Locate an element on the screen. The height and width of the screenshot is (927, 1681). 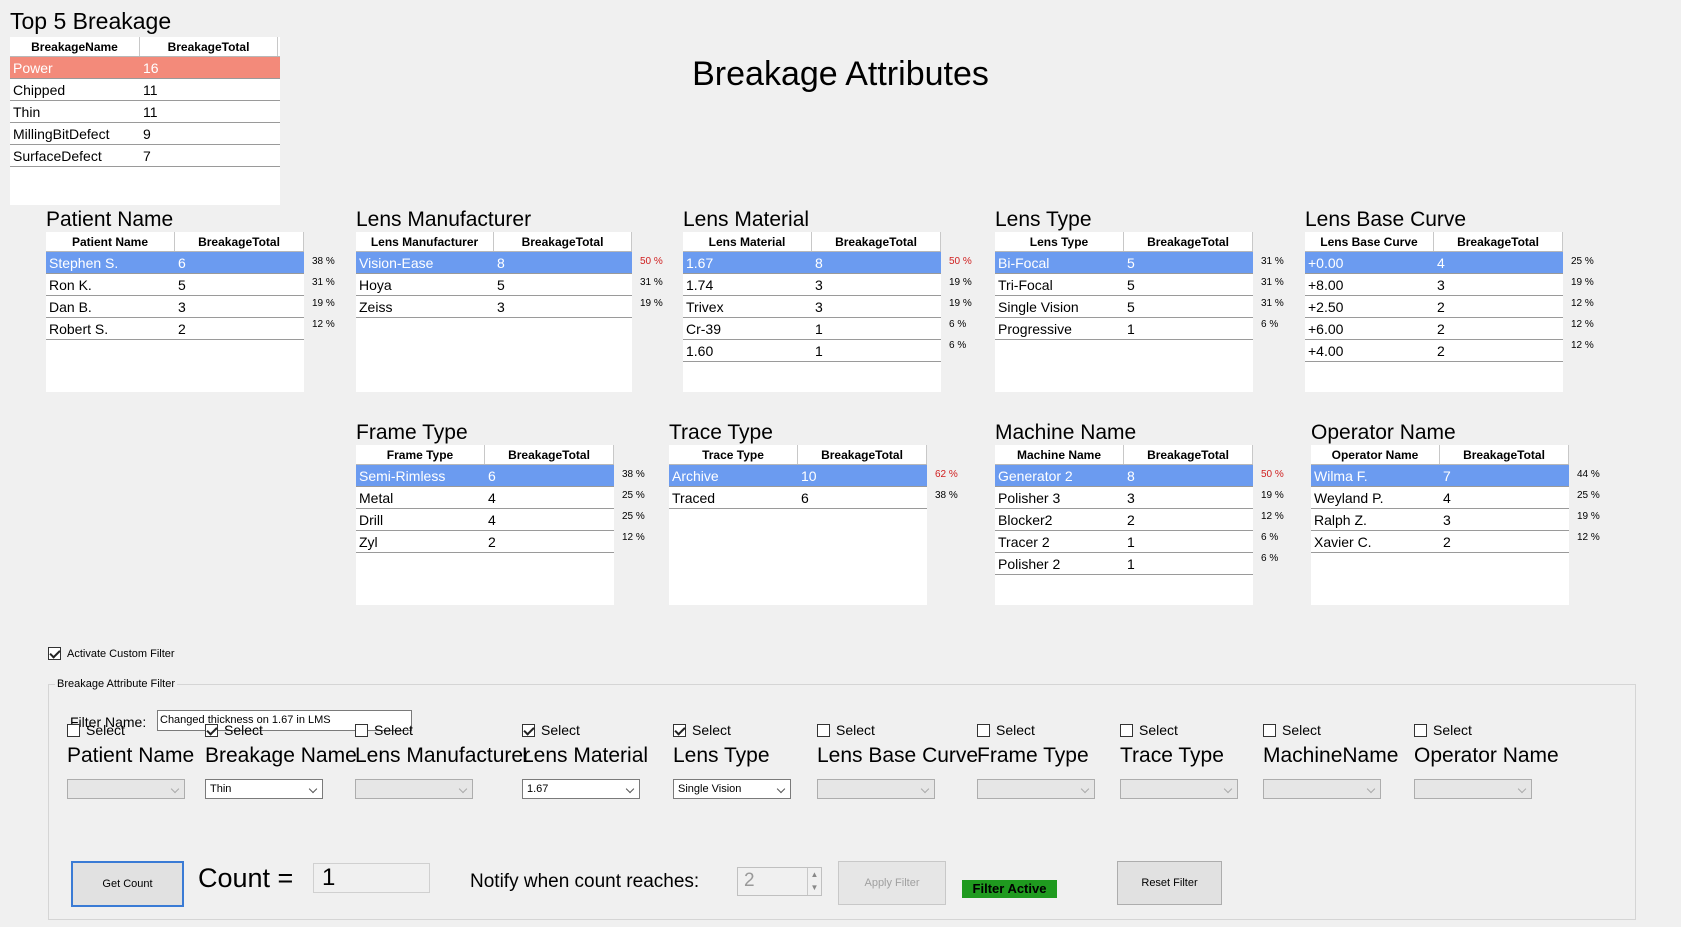
table-row: Polisher 2 1 is located at coordinates (1124, 564).